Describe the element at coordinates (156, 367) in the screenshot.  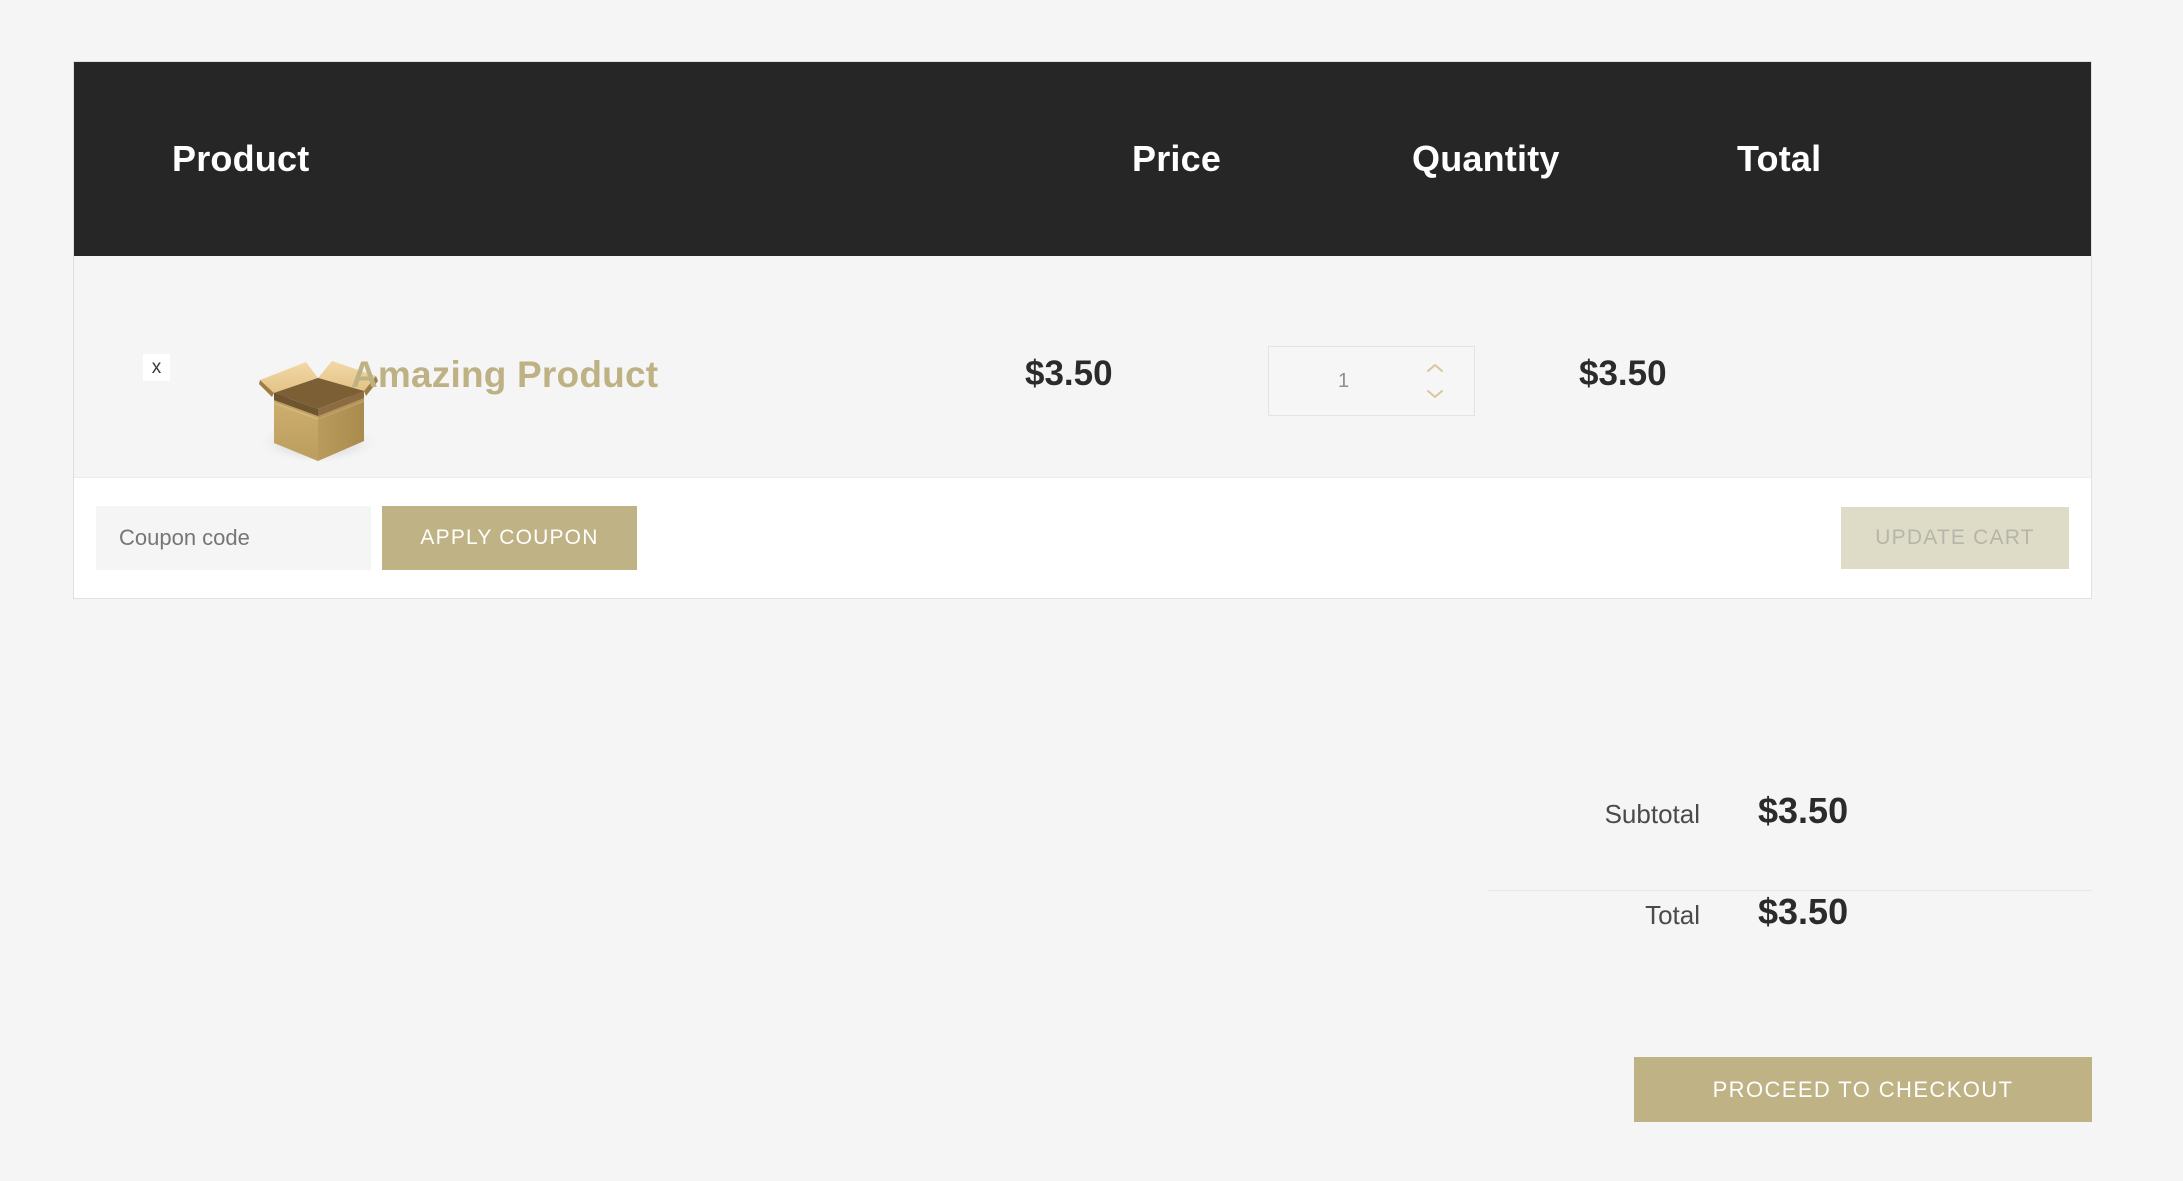
I see `remove-item-button: x` at that location.